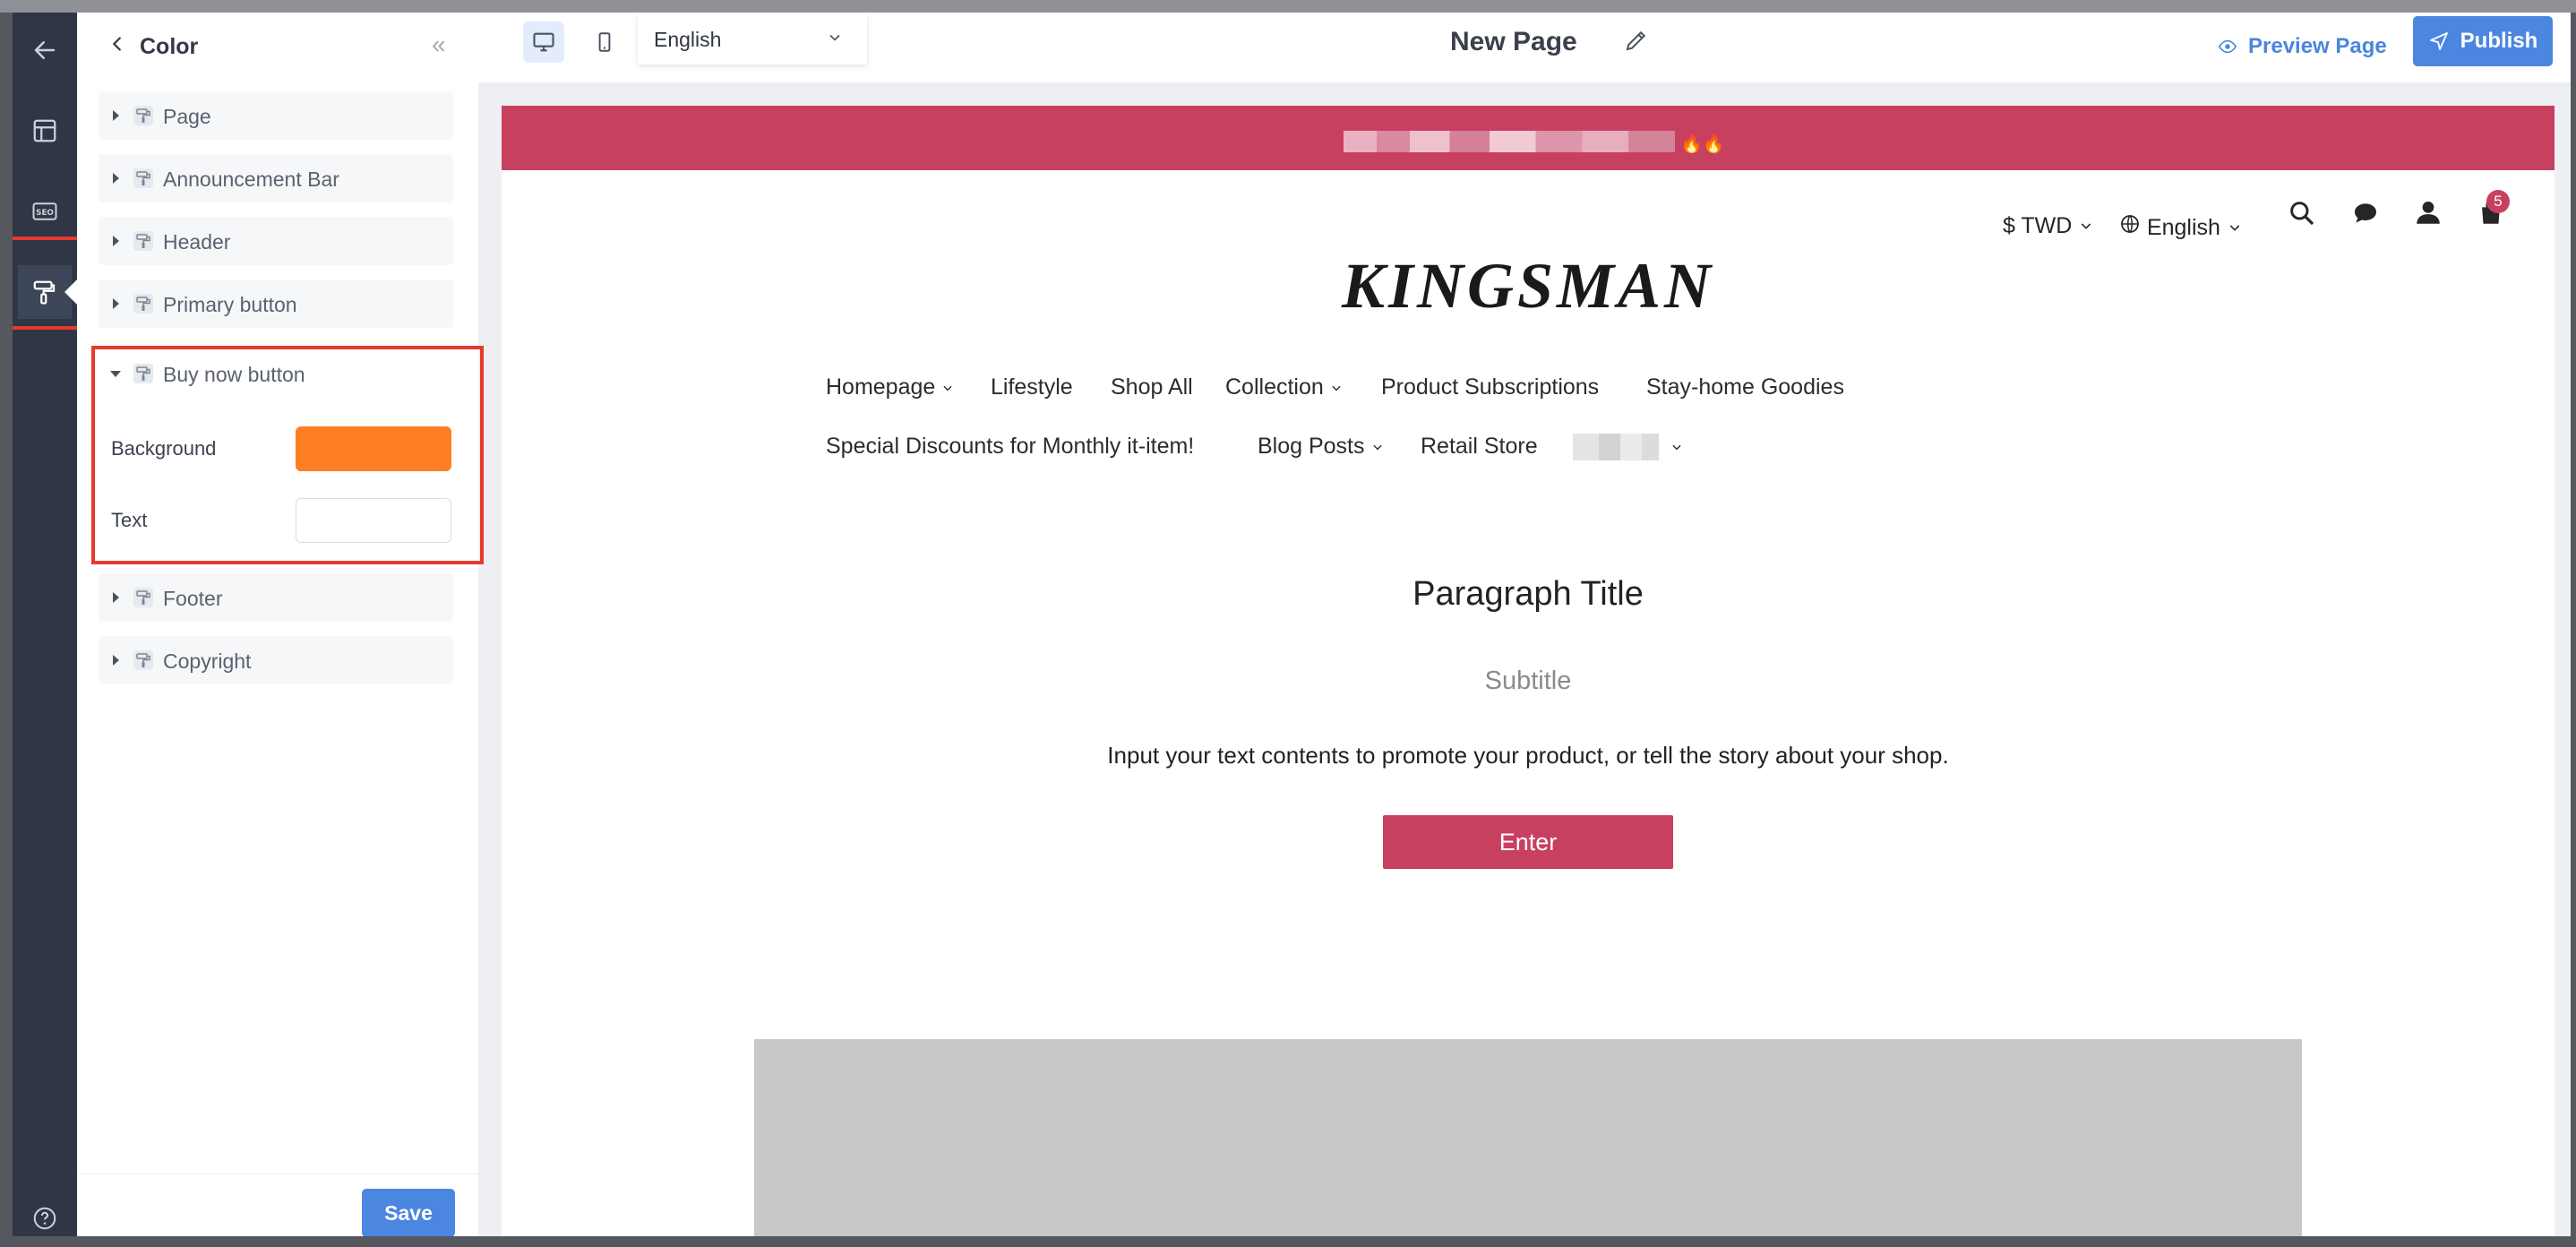  I want to click on back-arrow-icon, so click(45, 50).